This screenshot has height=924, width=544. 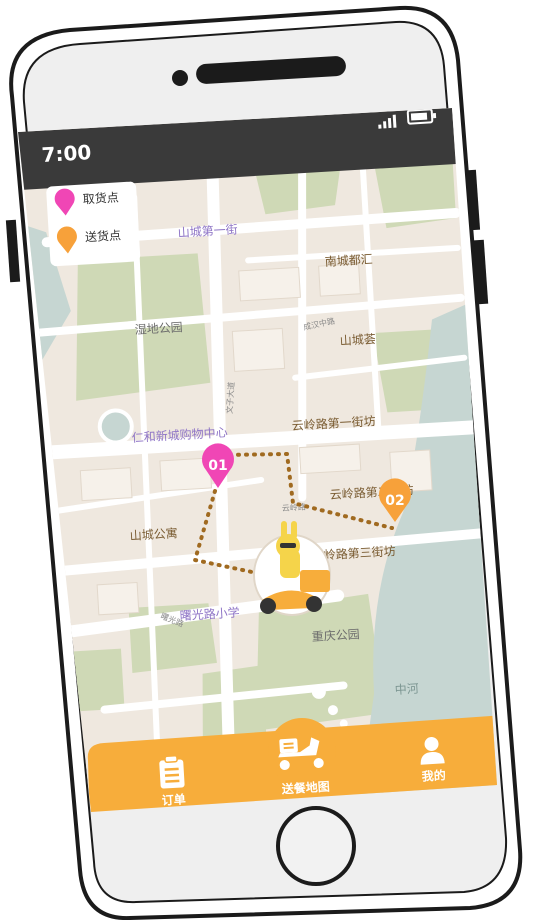 I want to click on home-button, so click(x=316, y=846).